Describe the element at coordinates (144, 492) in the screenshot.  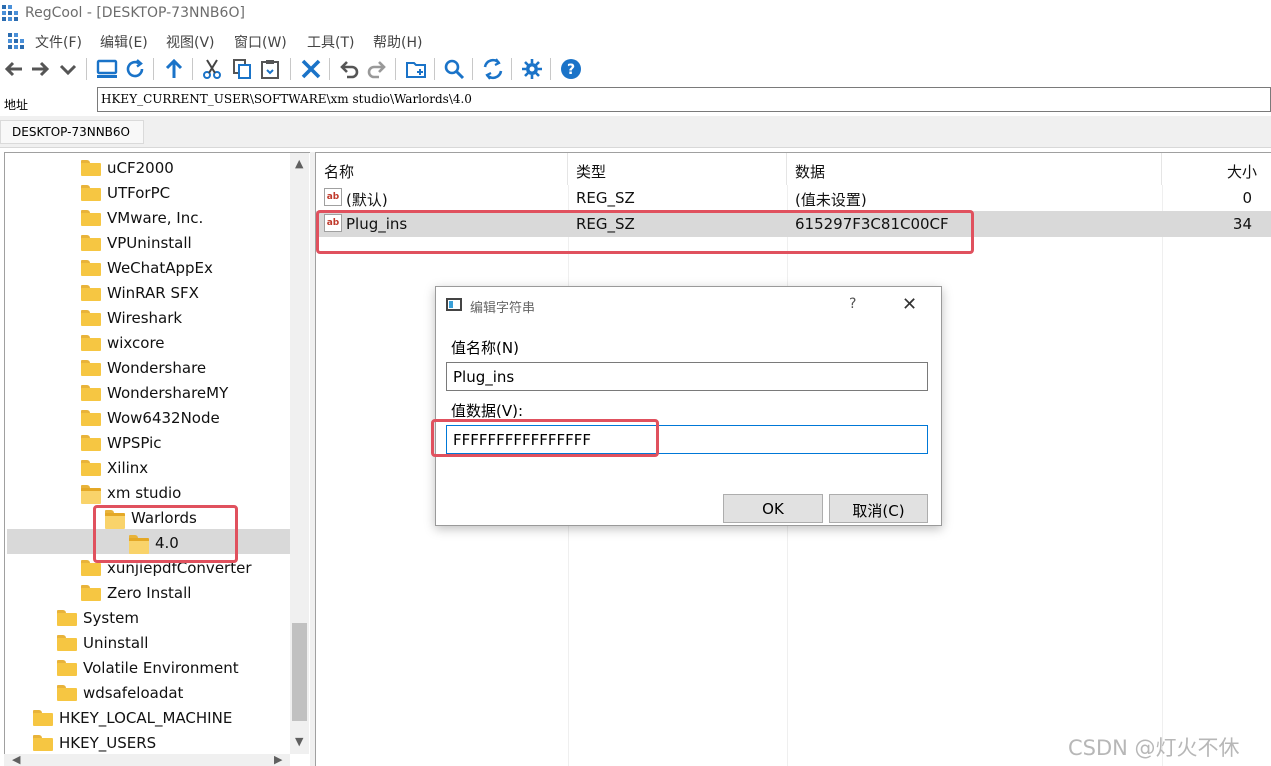
I see `tree-item-label: xm studio` at that location.